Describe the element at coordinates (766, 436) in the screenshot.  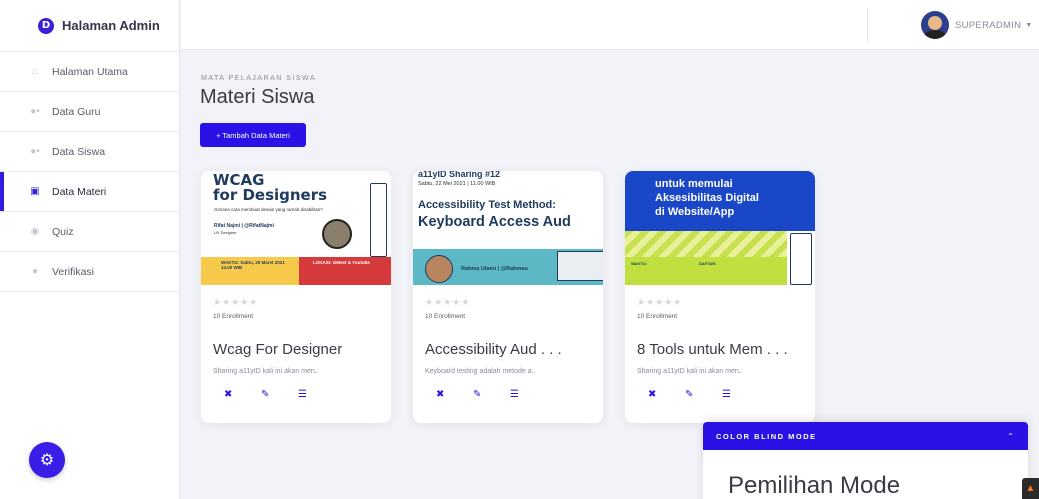
I see `color-blind-panel-title: COLOR BLIND MODE` at that location.